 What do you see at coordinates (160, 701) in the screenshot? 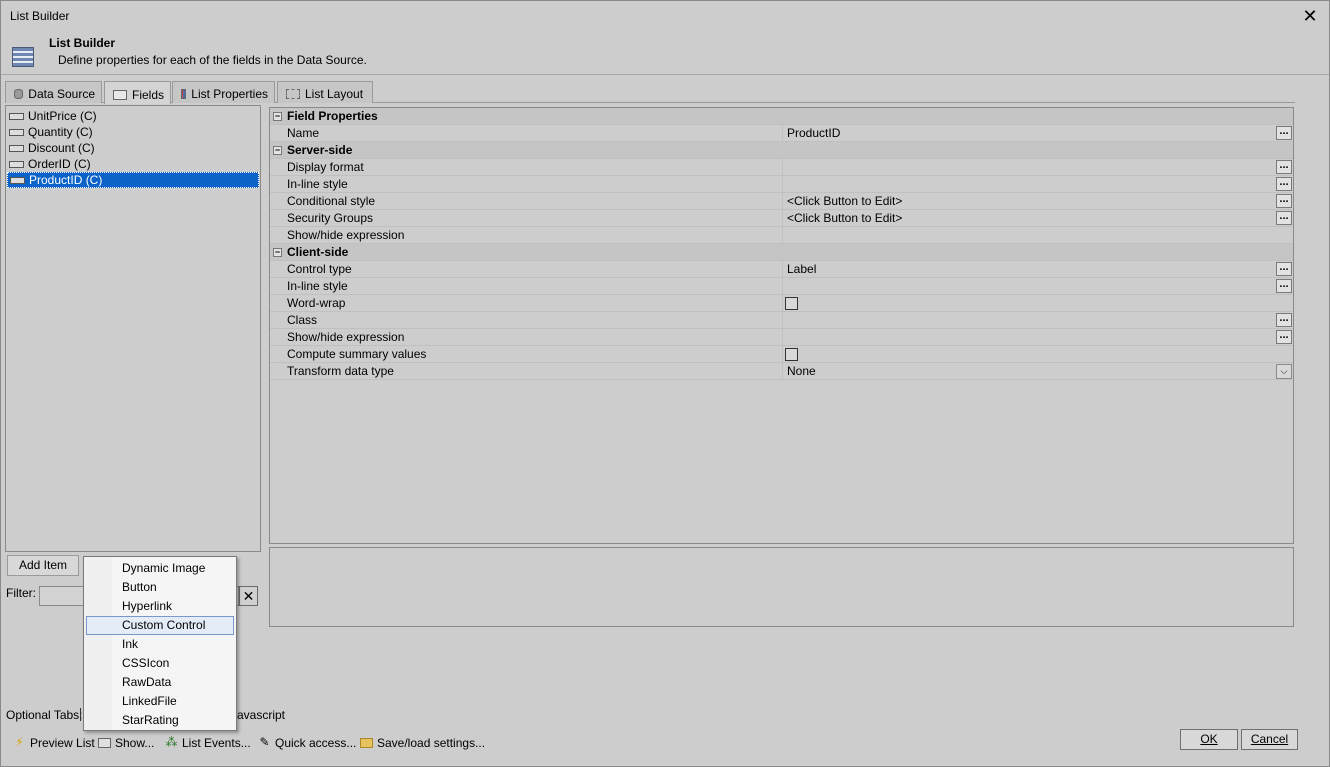
I see `menu-item-linkedfile: LinkedFile` at bounding box center [160, 701].